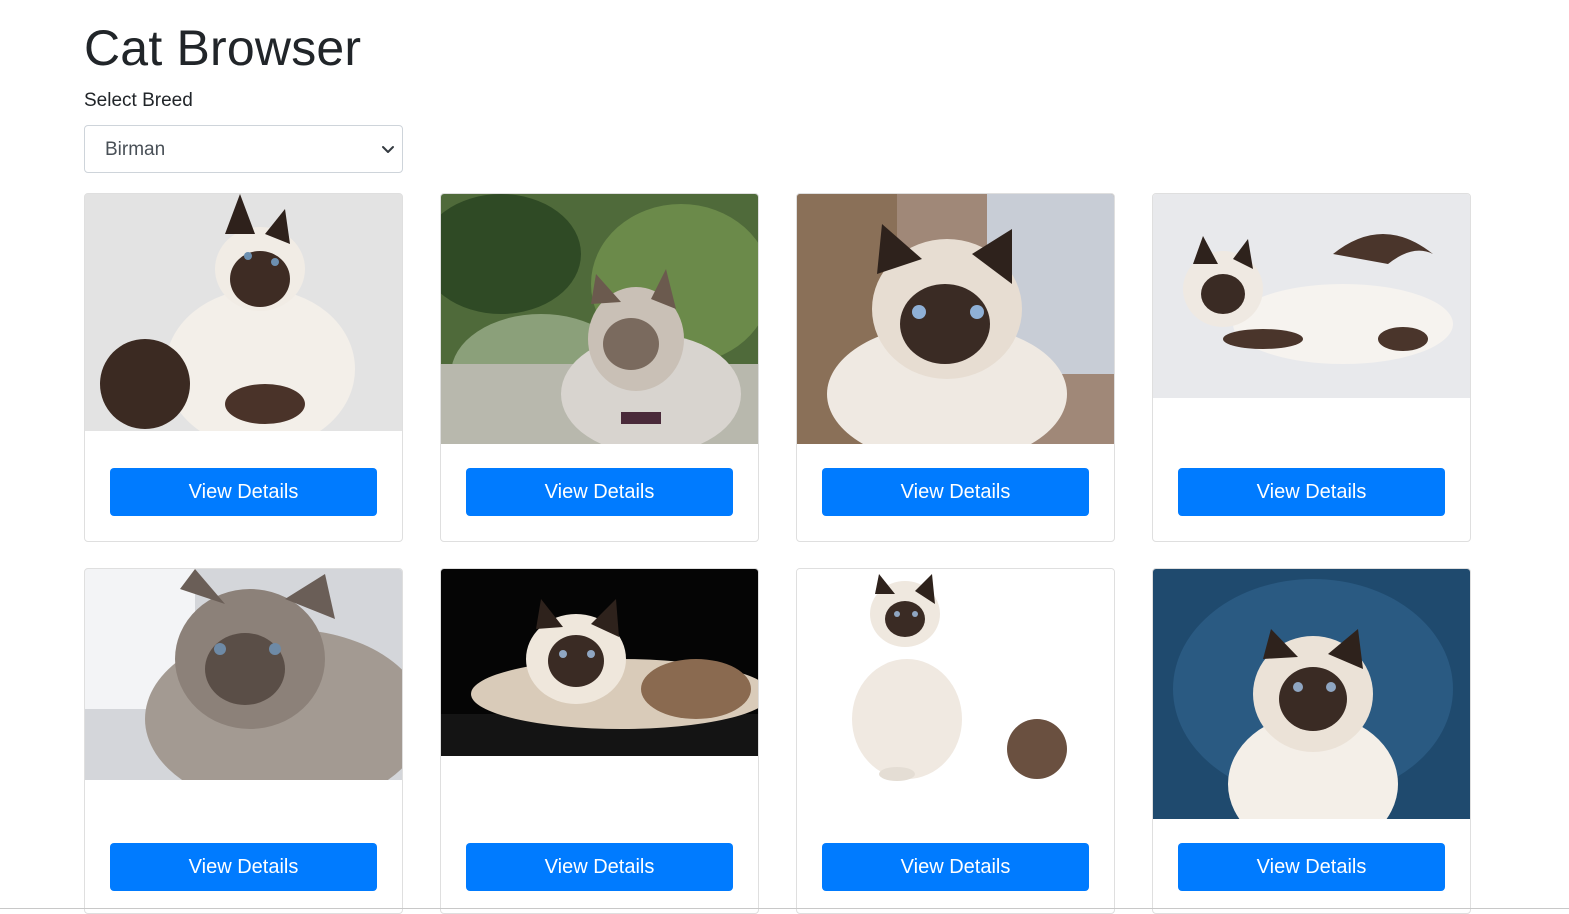 This screenshot has height=914, width=1569. What do you see at coordinates (243, 149) in the screenshot?
I see `breed-select: Birman` at bounding box center [243, 149].